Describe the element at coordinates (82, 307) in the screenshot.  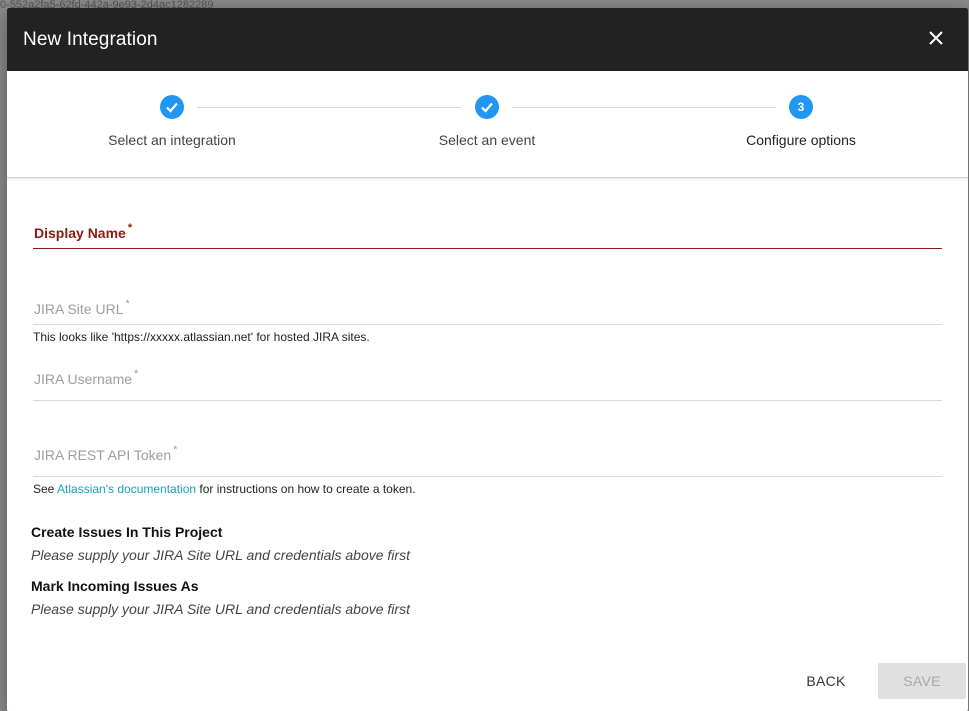
I see `jira-site-url-label: JIRA Site URL *` at that location.